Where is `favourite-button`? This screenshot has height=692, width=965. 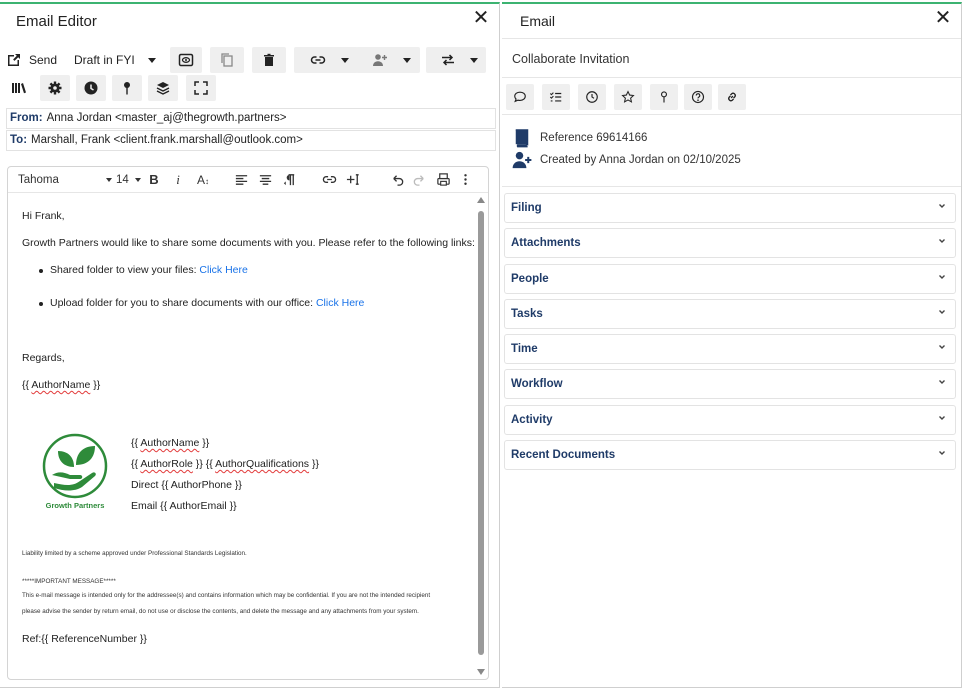
favourite-button is located at coordinates (628, 97).